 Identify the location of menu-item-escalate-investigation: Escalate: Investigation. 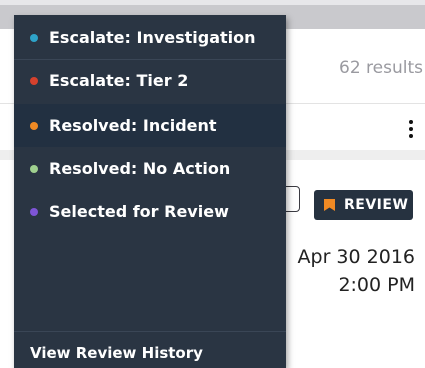
(150, 37).